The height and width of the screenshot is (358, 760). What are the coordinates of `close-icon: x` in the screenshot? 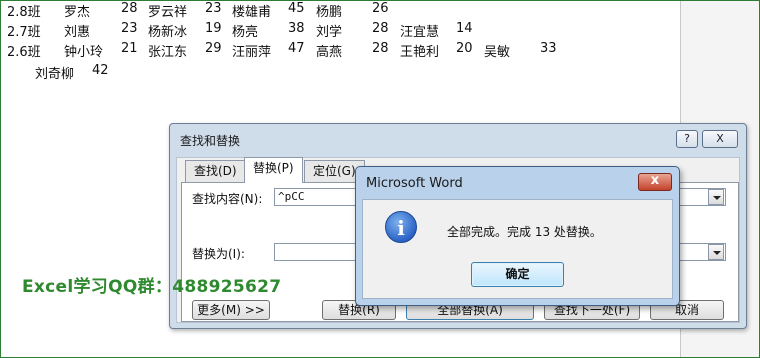 It's located at (655, 180).